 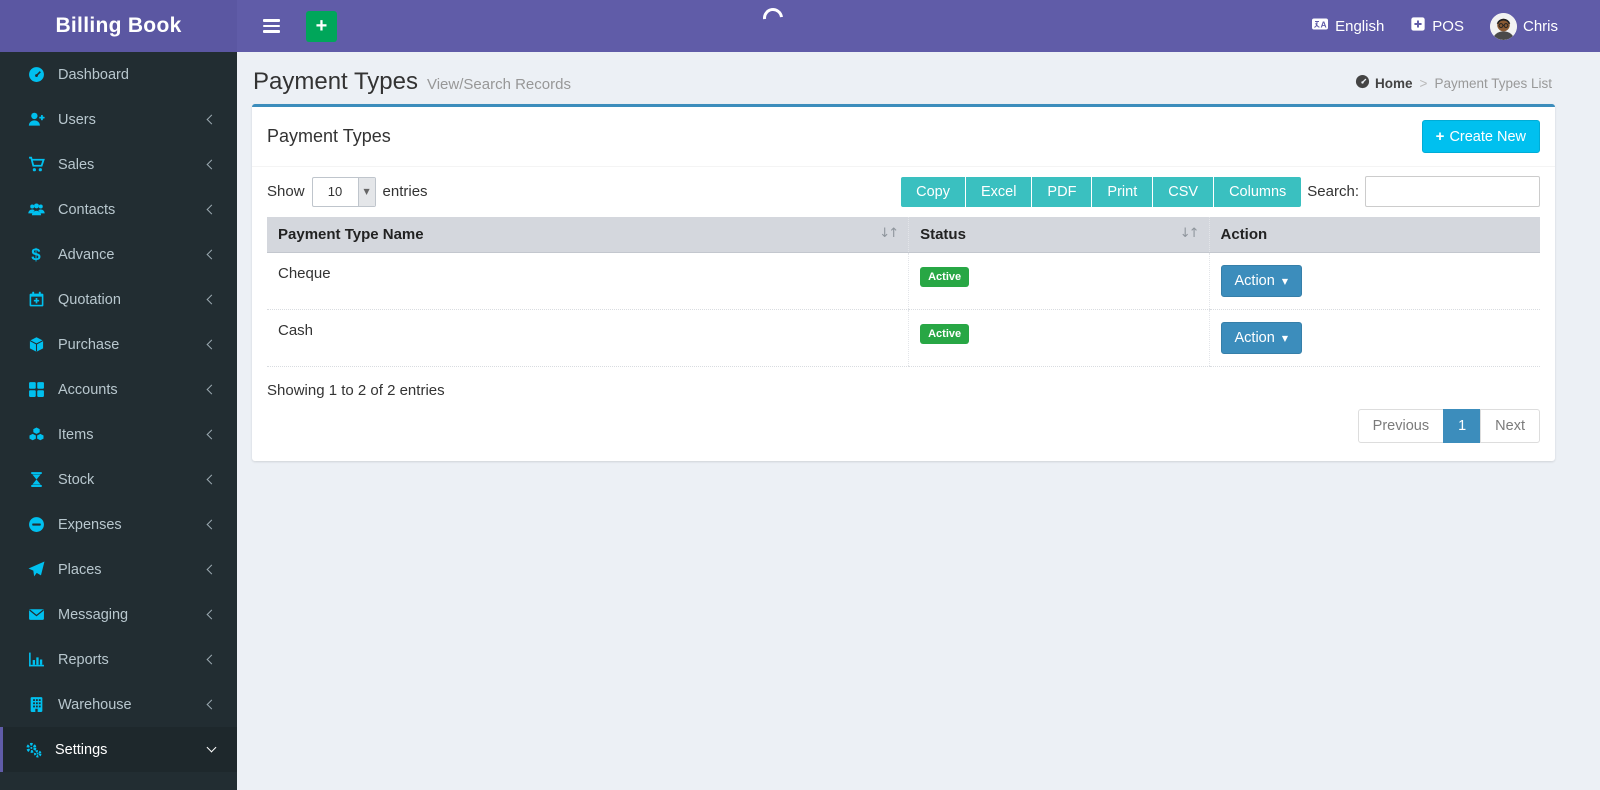 What do you see at coordinates (36, 614) in the screenshot?
I see `envelope-icon` at bounding box center [36, 614].